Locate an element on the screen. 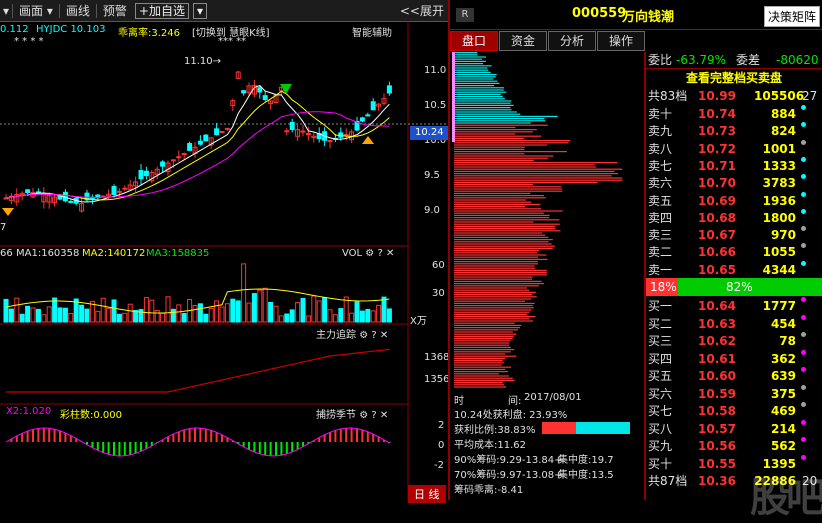 The height and width of the screenshot is (523, 822). tab-funds: 资金 is located at coordinates (523, 41).